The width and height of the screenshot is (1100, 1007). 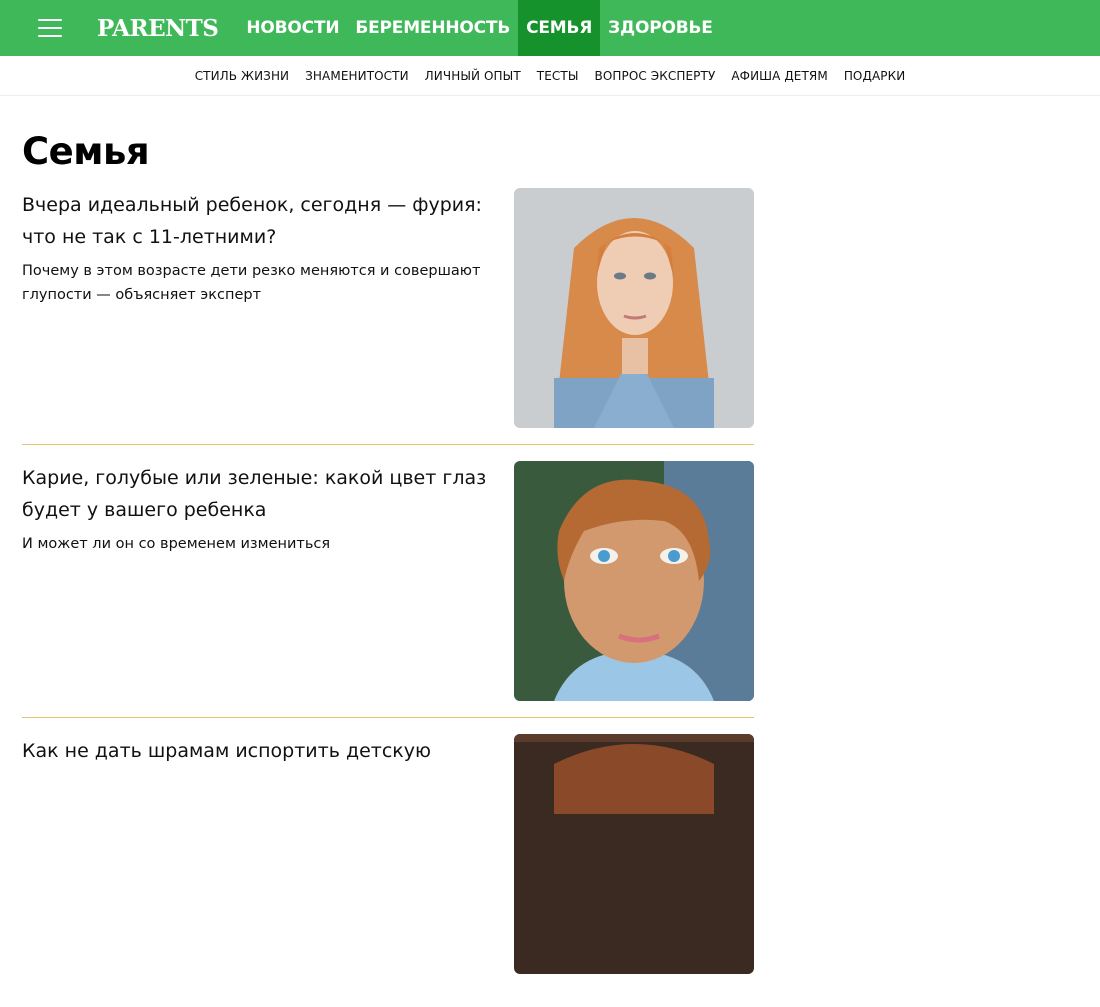 I want to click on redhead-girl-photo, so click(x=634, y=308).